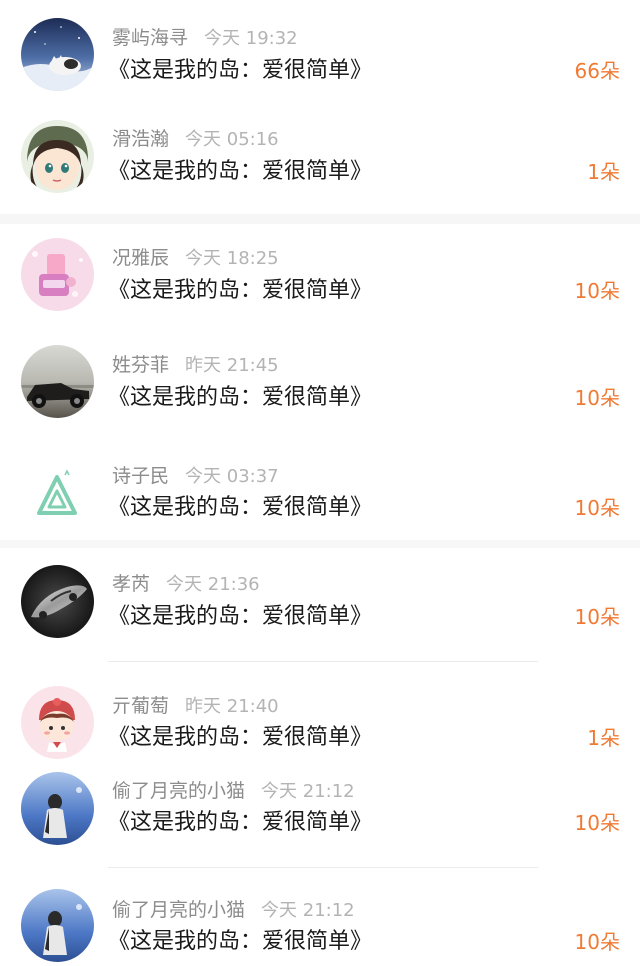  Describe the element at coordinates (251, 38) in the screenshot. I see `timestamp: 今天 19:32` at that location.